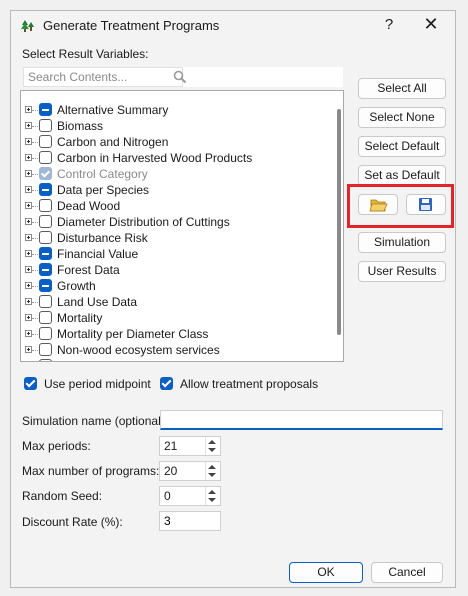 This screenshot has height=596, width=468. I want to click on tree-label: Biomass, so click(80, 126).